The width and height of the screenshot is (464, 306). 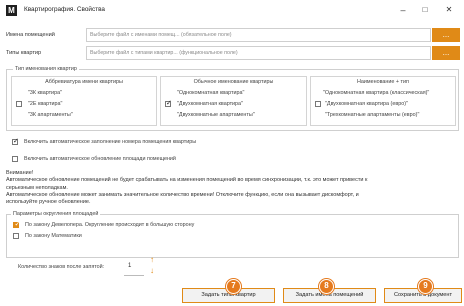 What do you see at coordinates (50, 115) in the screenshot?
I see `naming-option: "3К апартаменты"` at bounding box center [50, 115].